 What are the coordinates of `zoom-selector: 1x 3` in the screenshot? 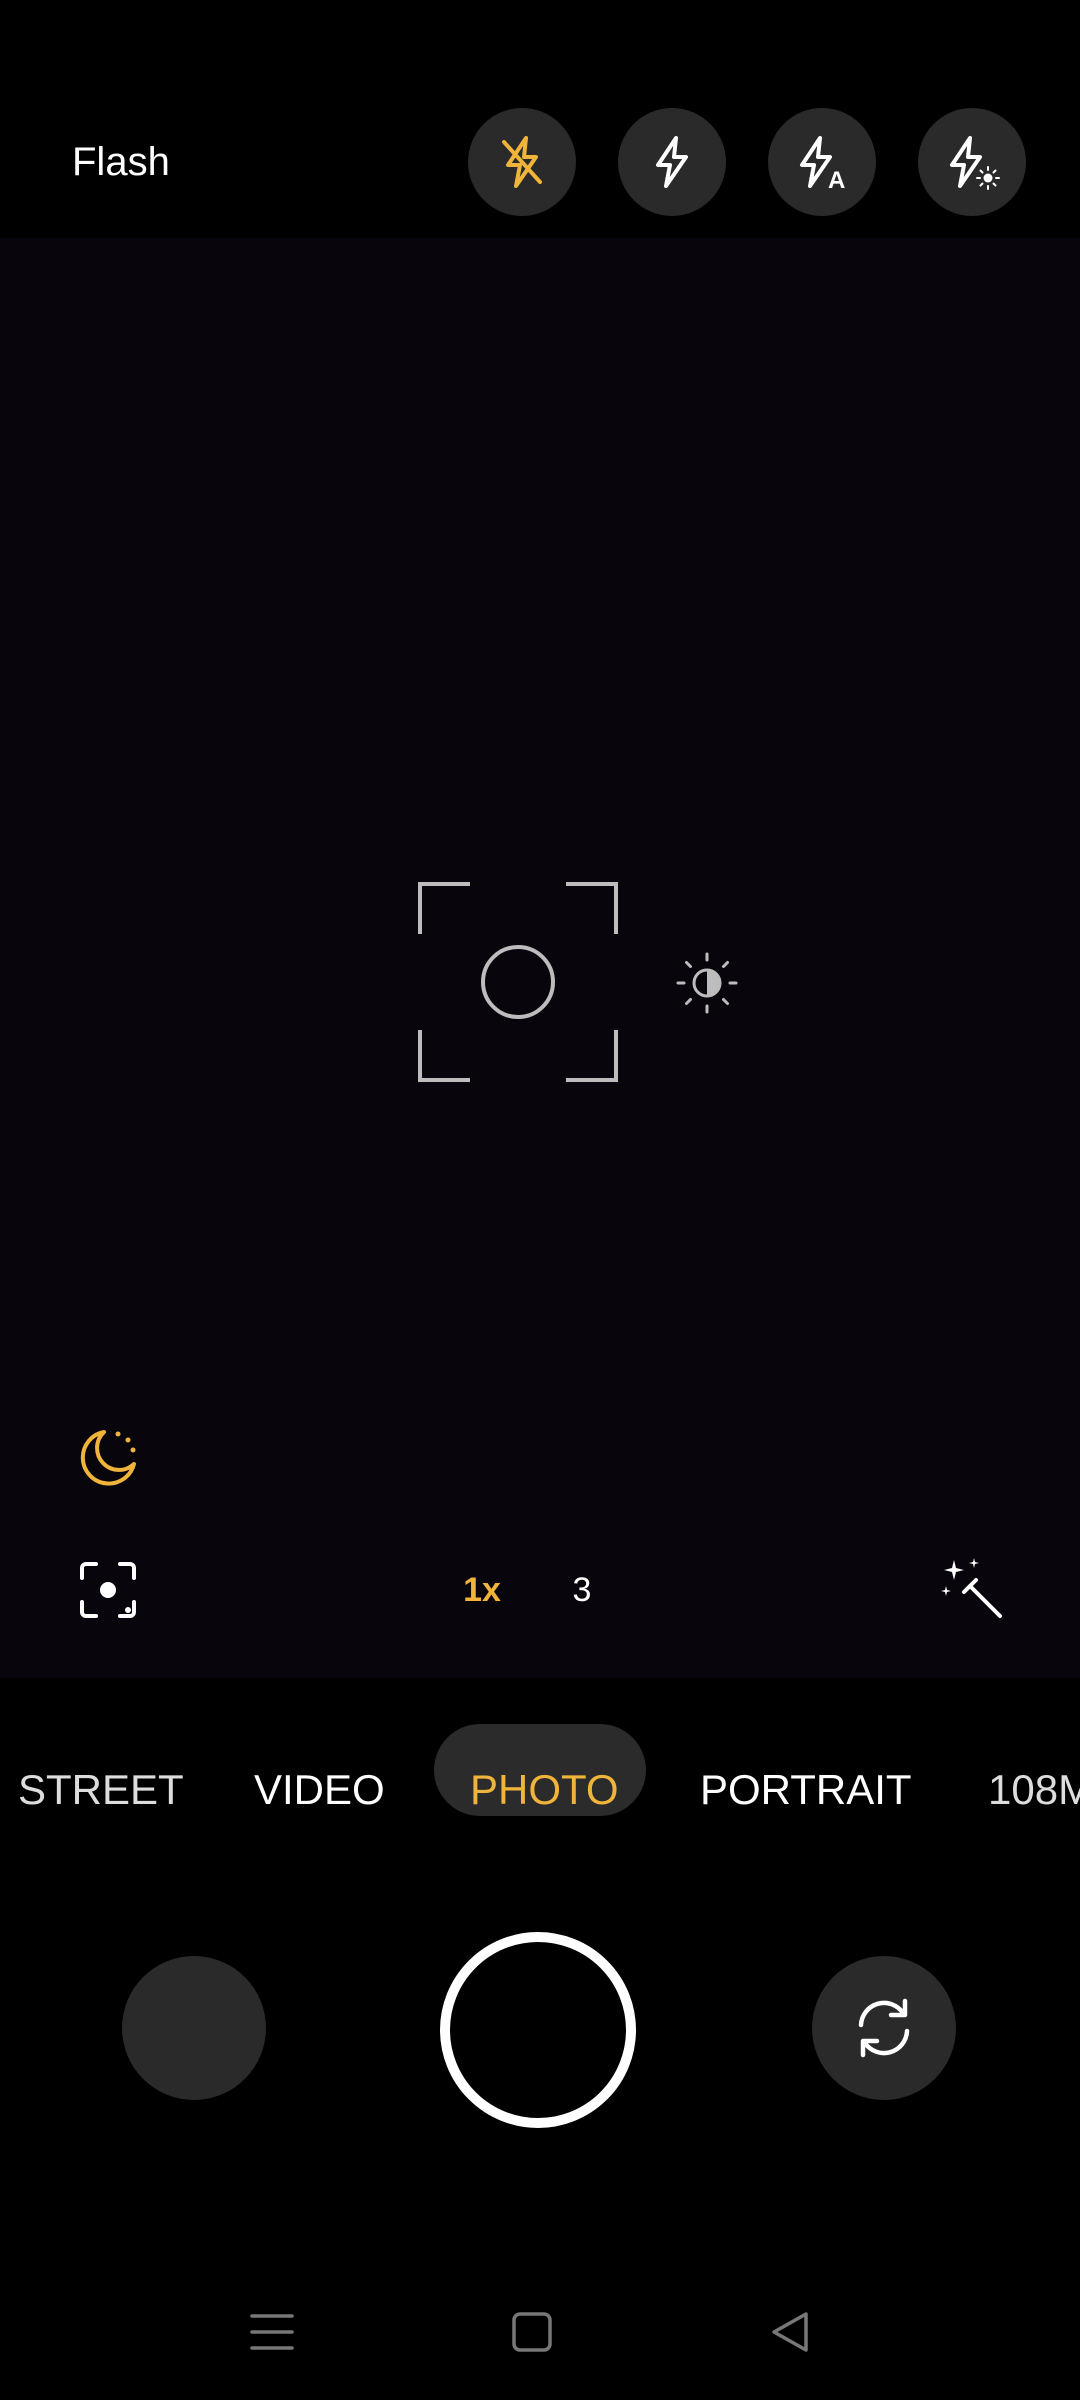 It's located at (532, 1590).